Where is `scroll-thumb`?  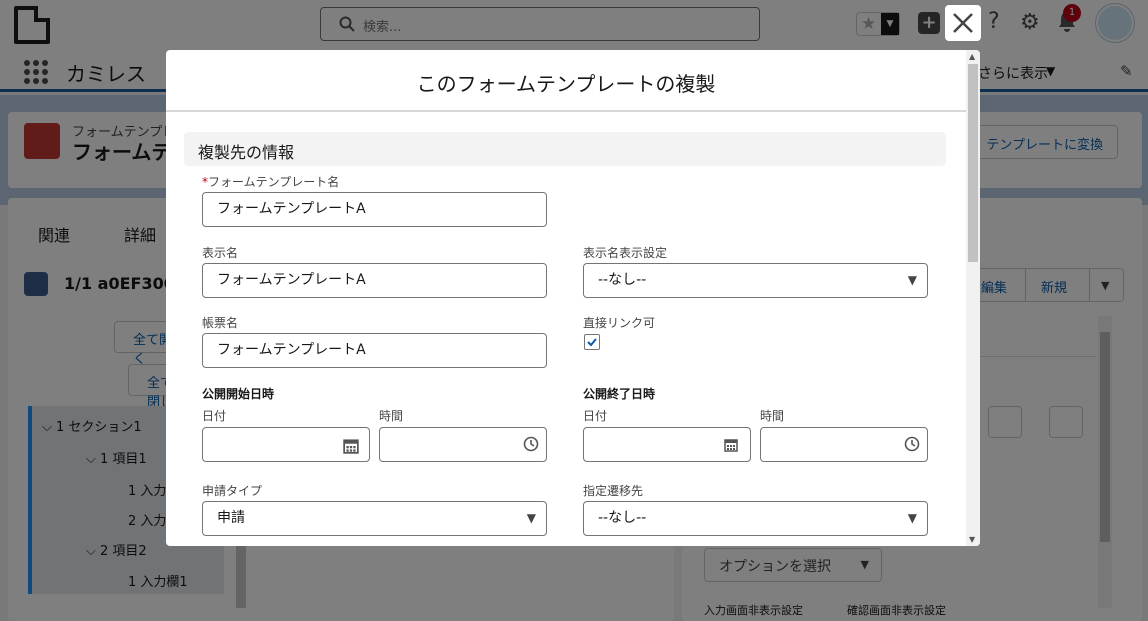 scroll-thumb is located at coordinates (973, 163).